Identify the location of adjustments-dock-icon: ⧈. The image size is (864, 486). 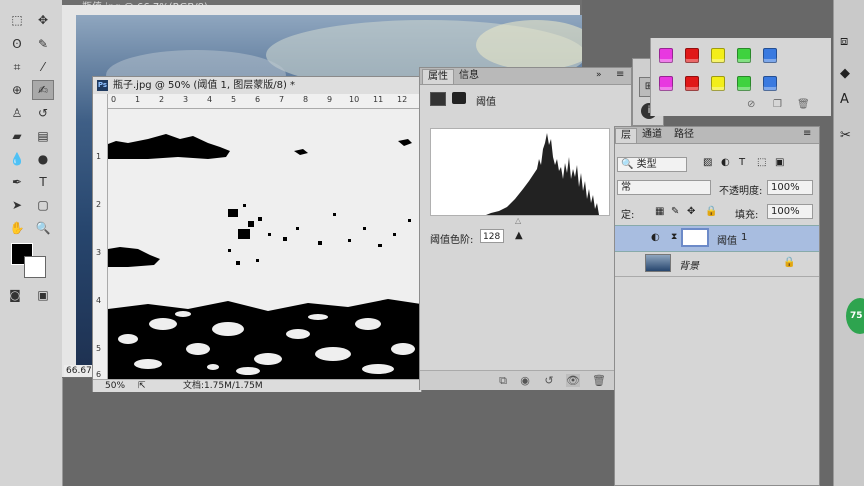
(844, 41).